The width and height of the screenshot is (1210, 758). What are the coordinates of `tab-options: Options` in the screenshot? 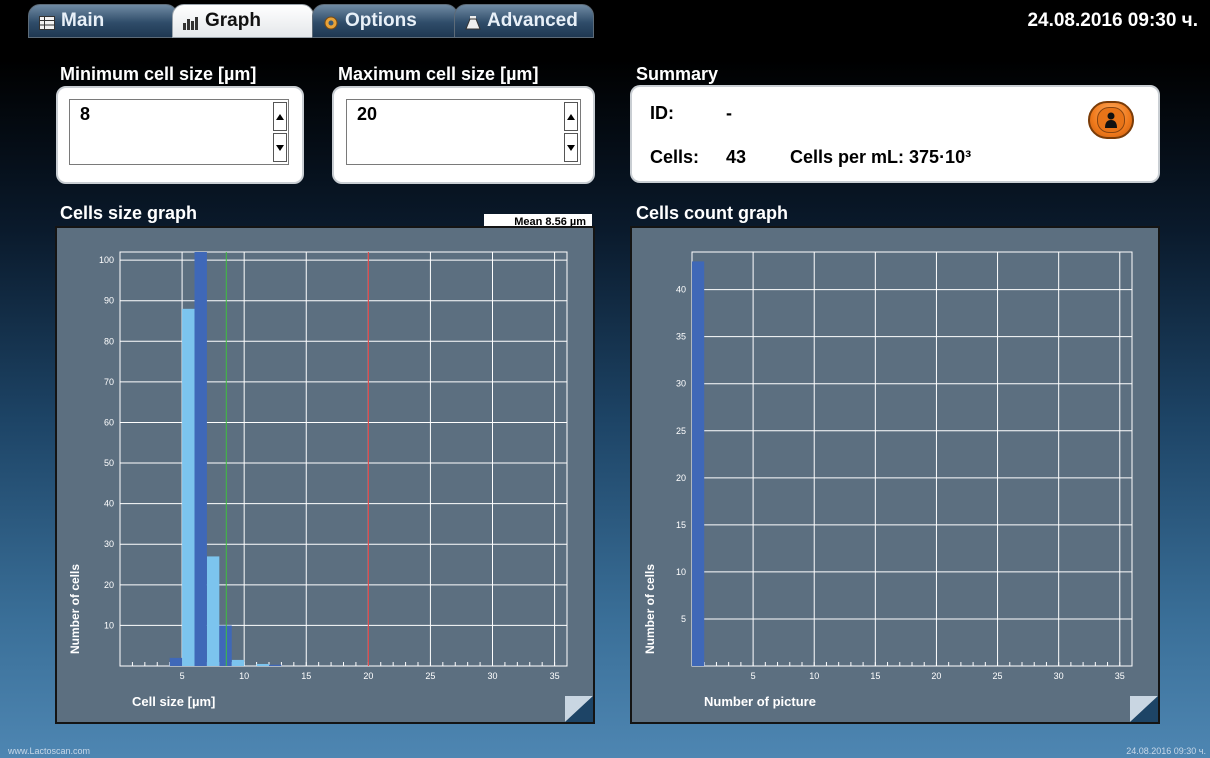 It's located at (385, 21).